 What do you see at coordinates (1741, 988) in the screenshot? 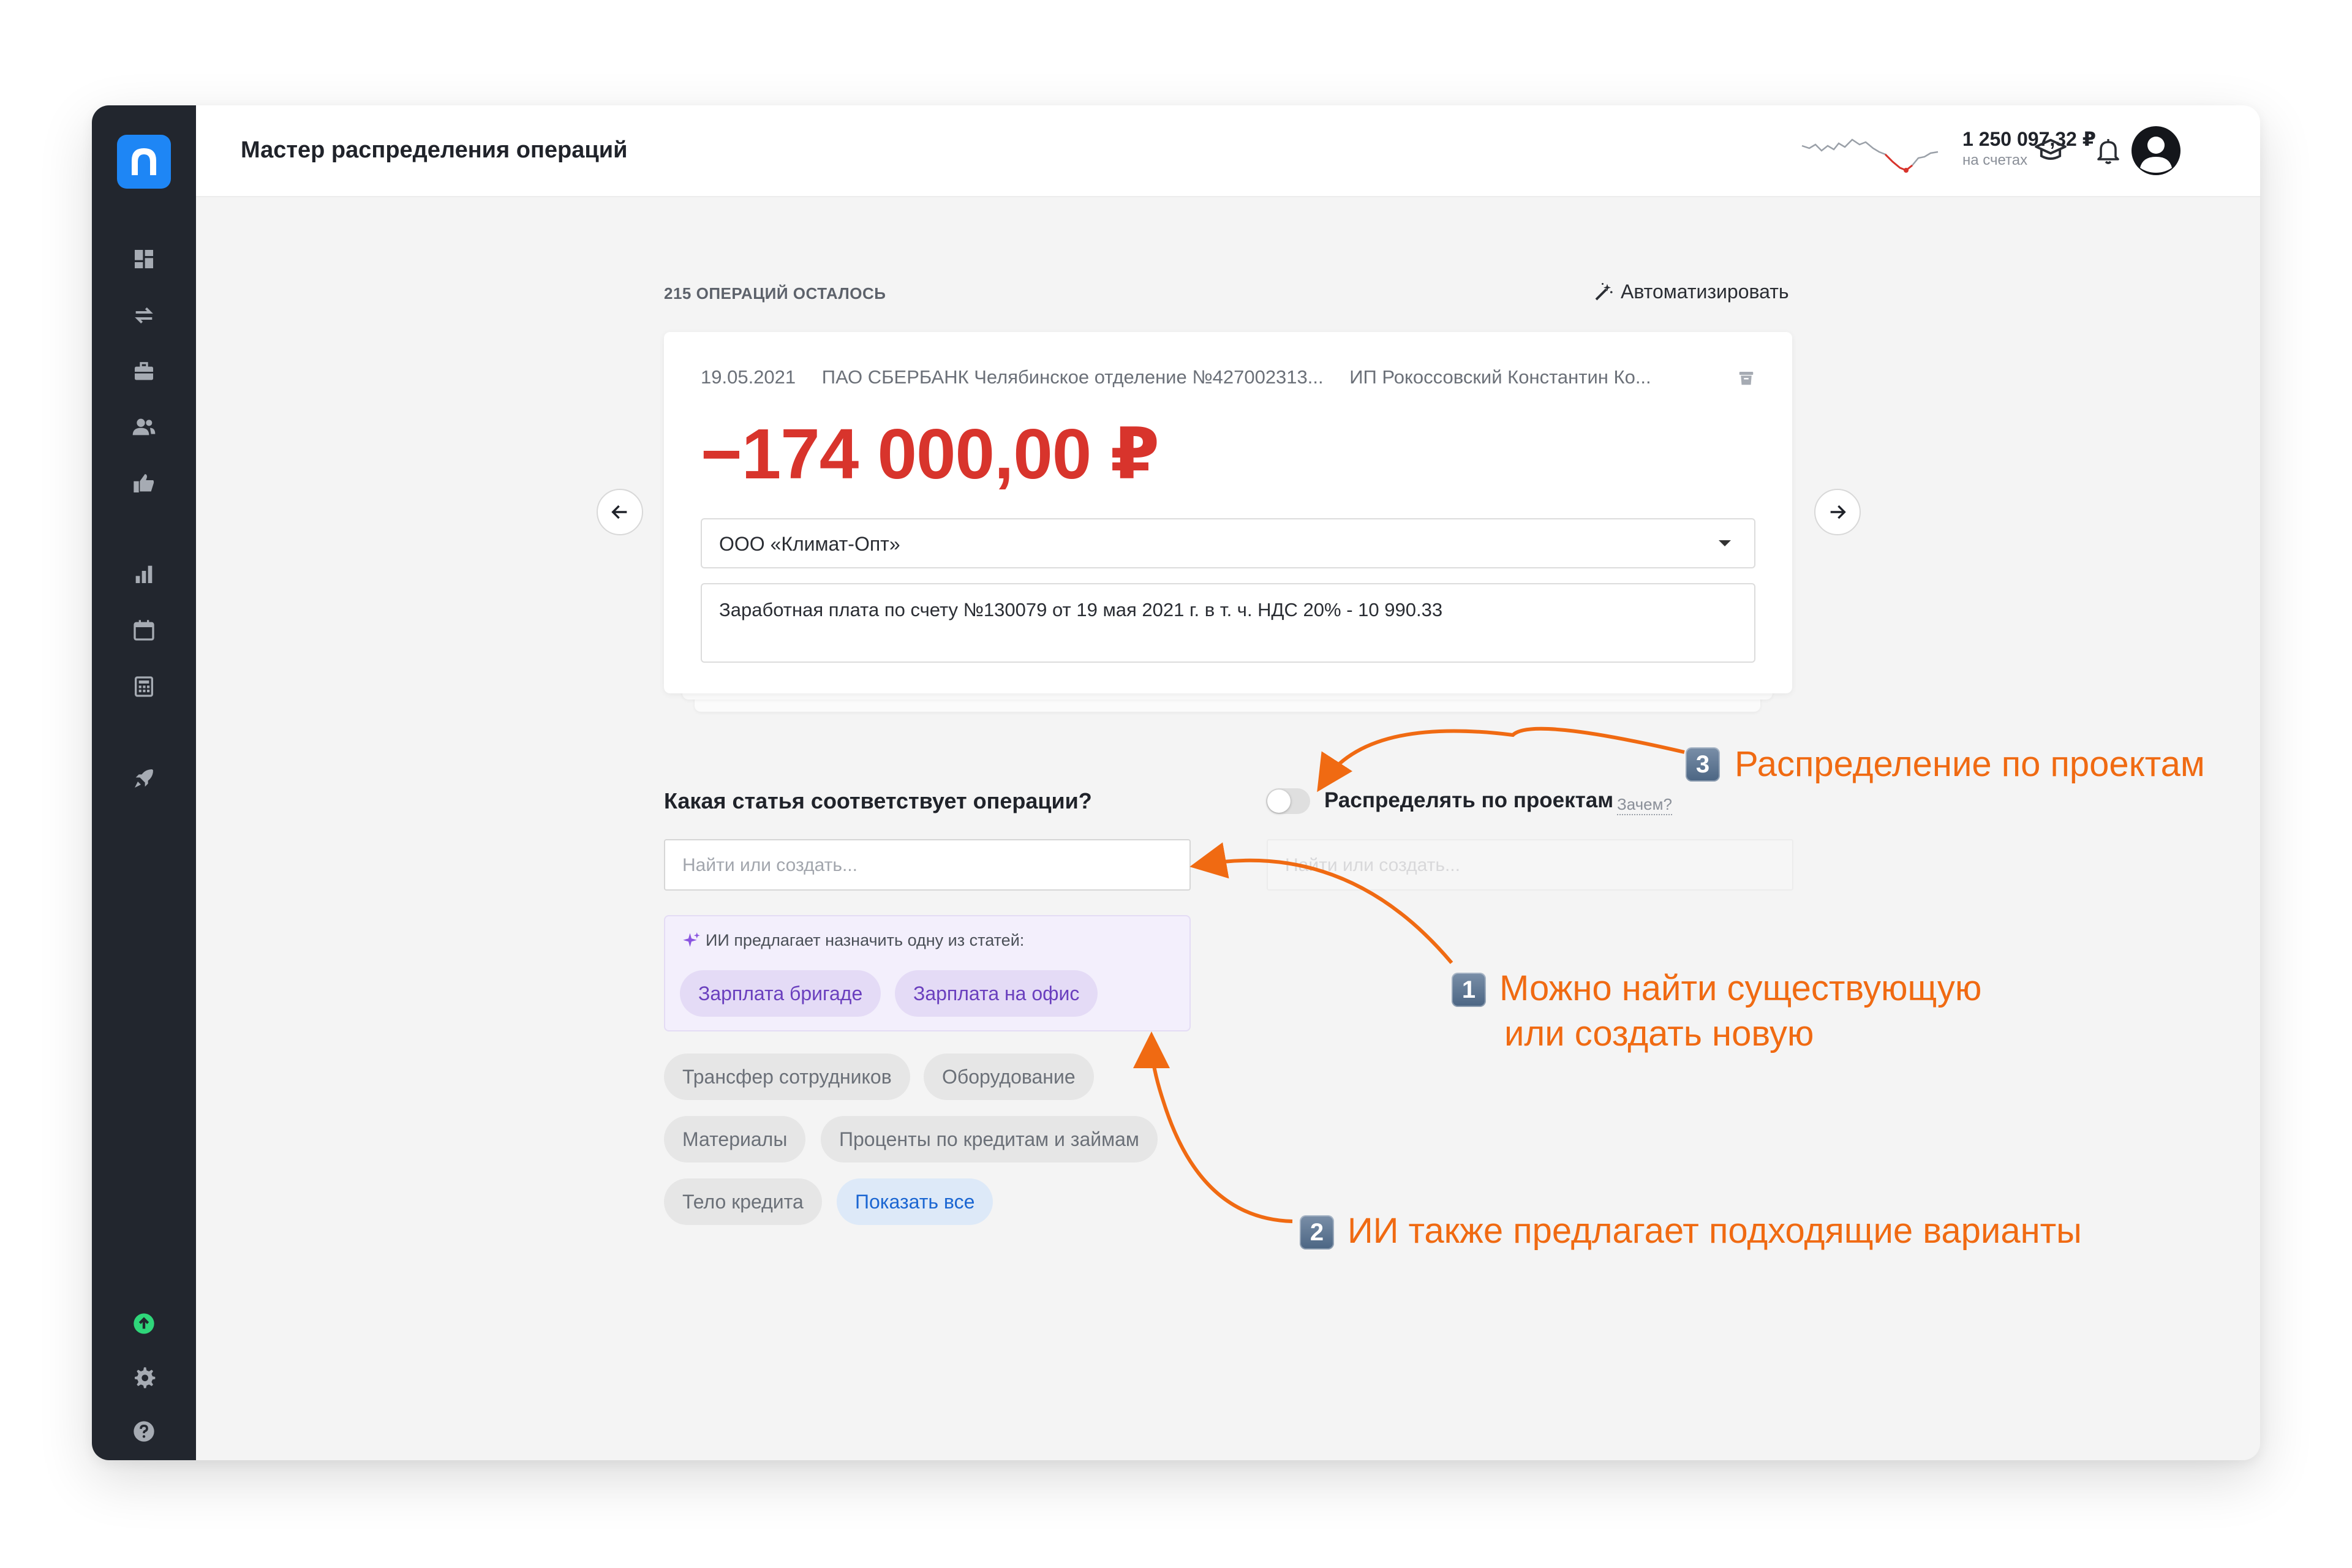
I see `annotation-1-line1: Можно найти существующую` at bounding box center [1741, 988].